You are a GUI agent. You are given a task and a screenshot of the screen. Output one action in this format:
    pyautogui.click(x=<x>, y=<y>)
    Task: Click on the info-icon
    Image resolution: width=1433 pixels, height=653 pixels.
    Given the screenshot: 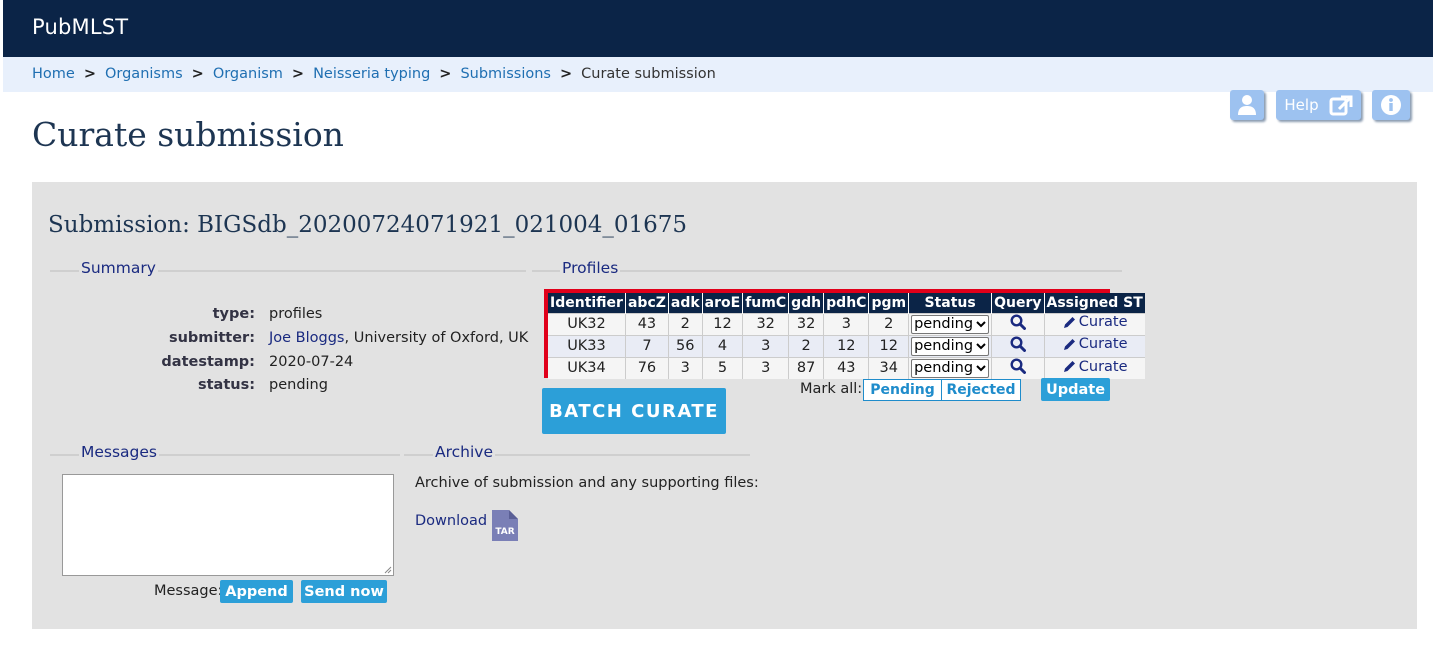 What is the action you would take?
    pyautogui.click(x=1391, y=105)
    